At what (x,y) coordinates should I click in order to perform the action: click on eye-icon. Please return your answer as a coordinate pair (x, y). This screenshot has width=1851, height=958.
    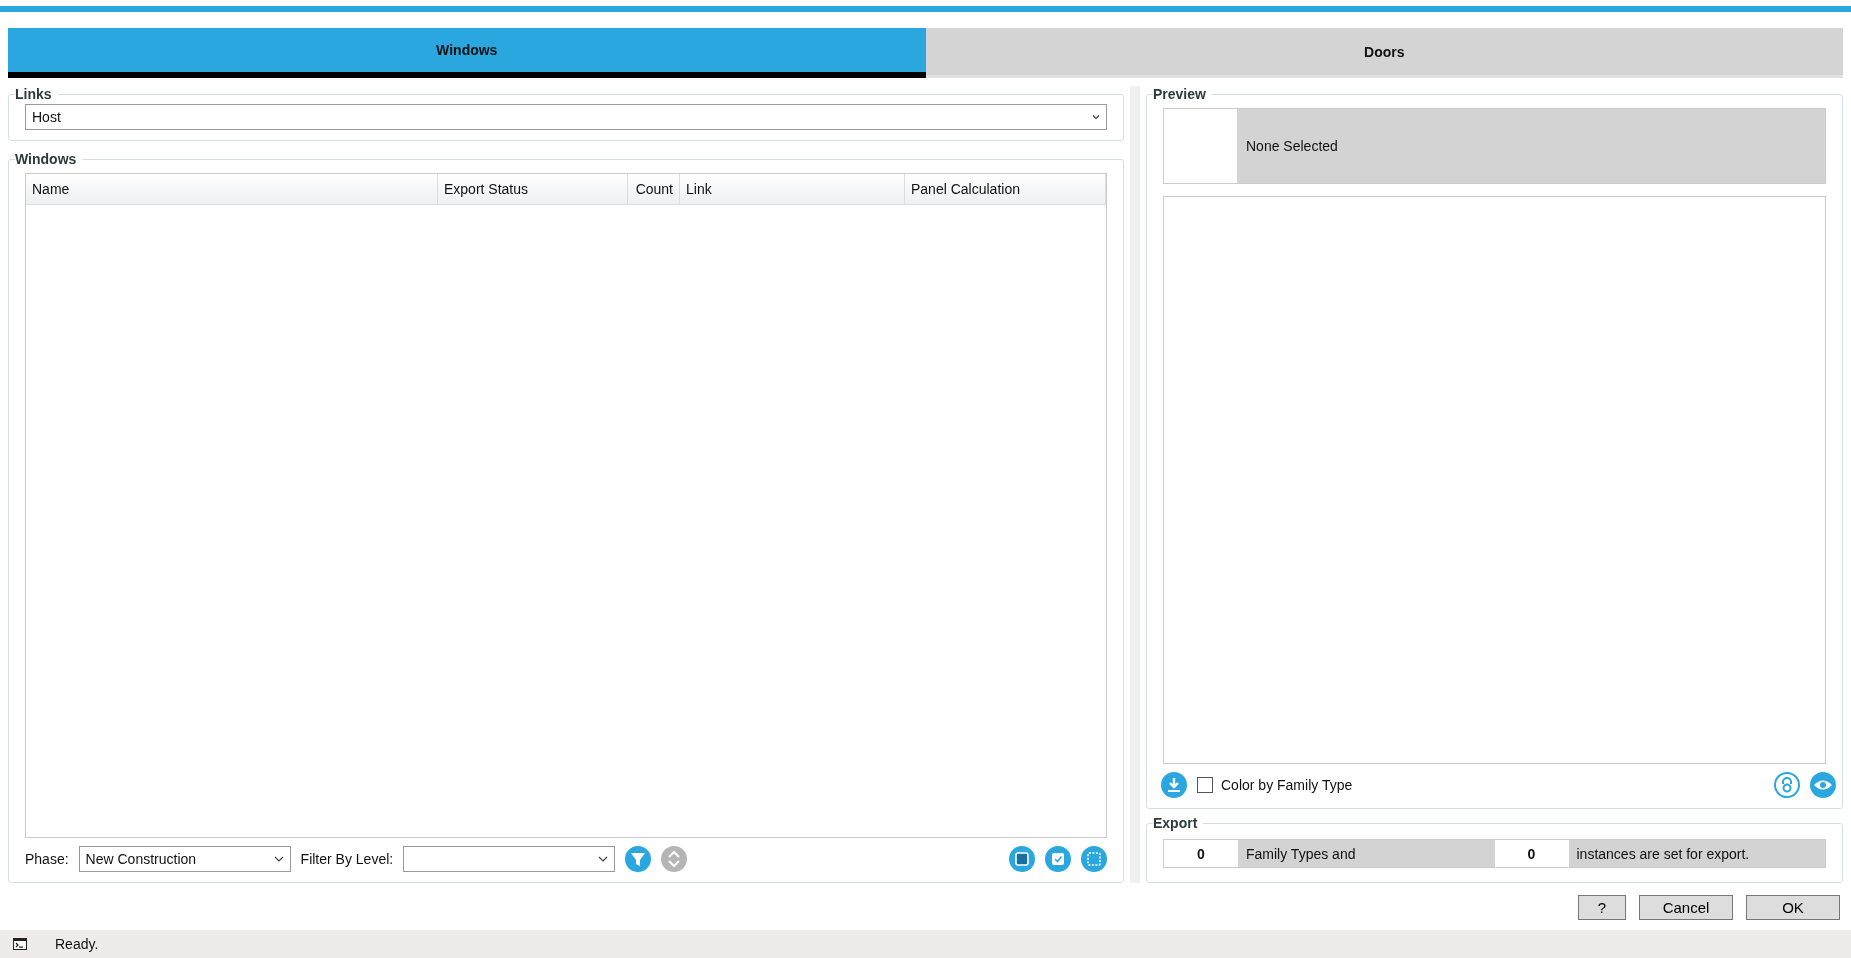
    Looking at the image, I should click on (1823, 785).